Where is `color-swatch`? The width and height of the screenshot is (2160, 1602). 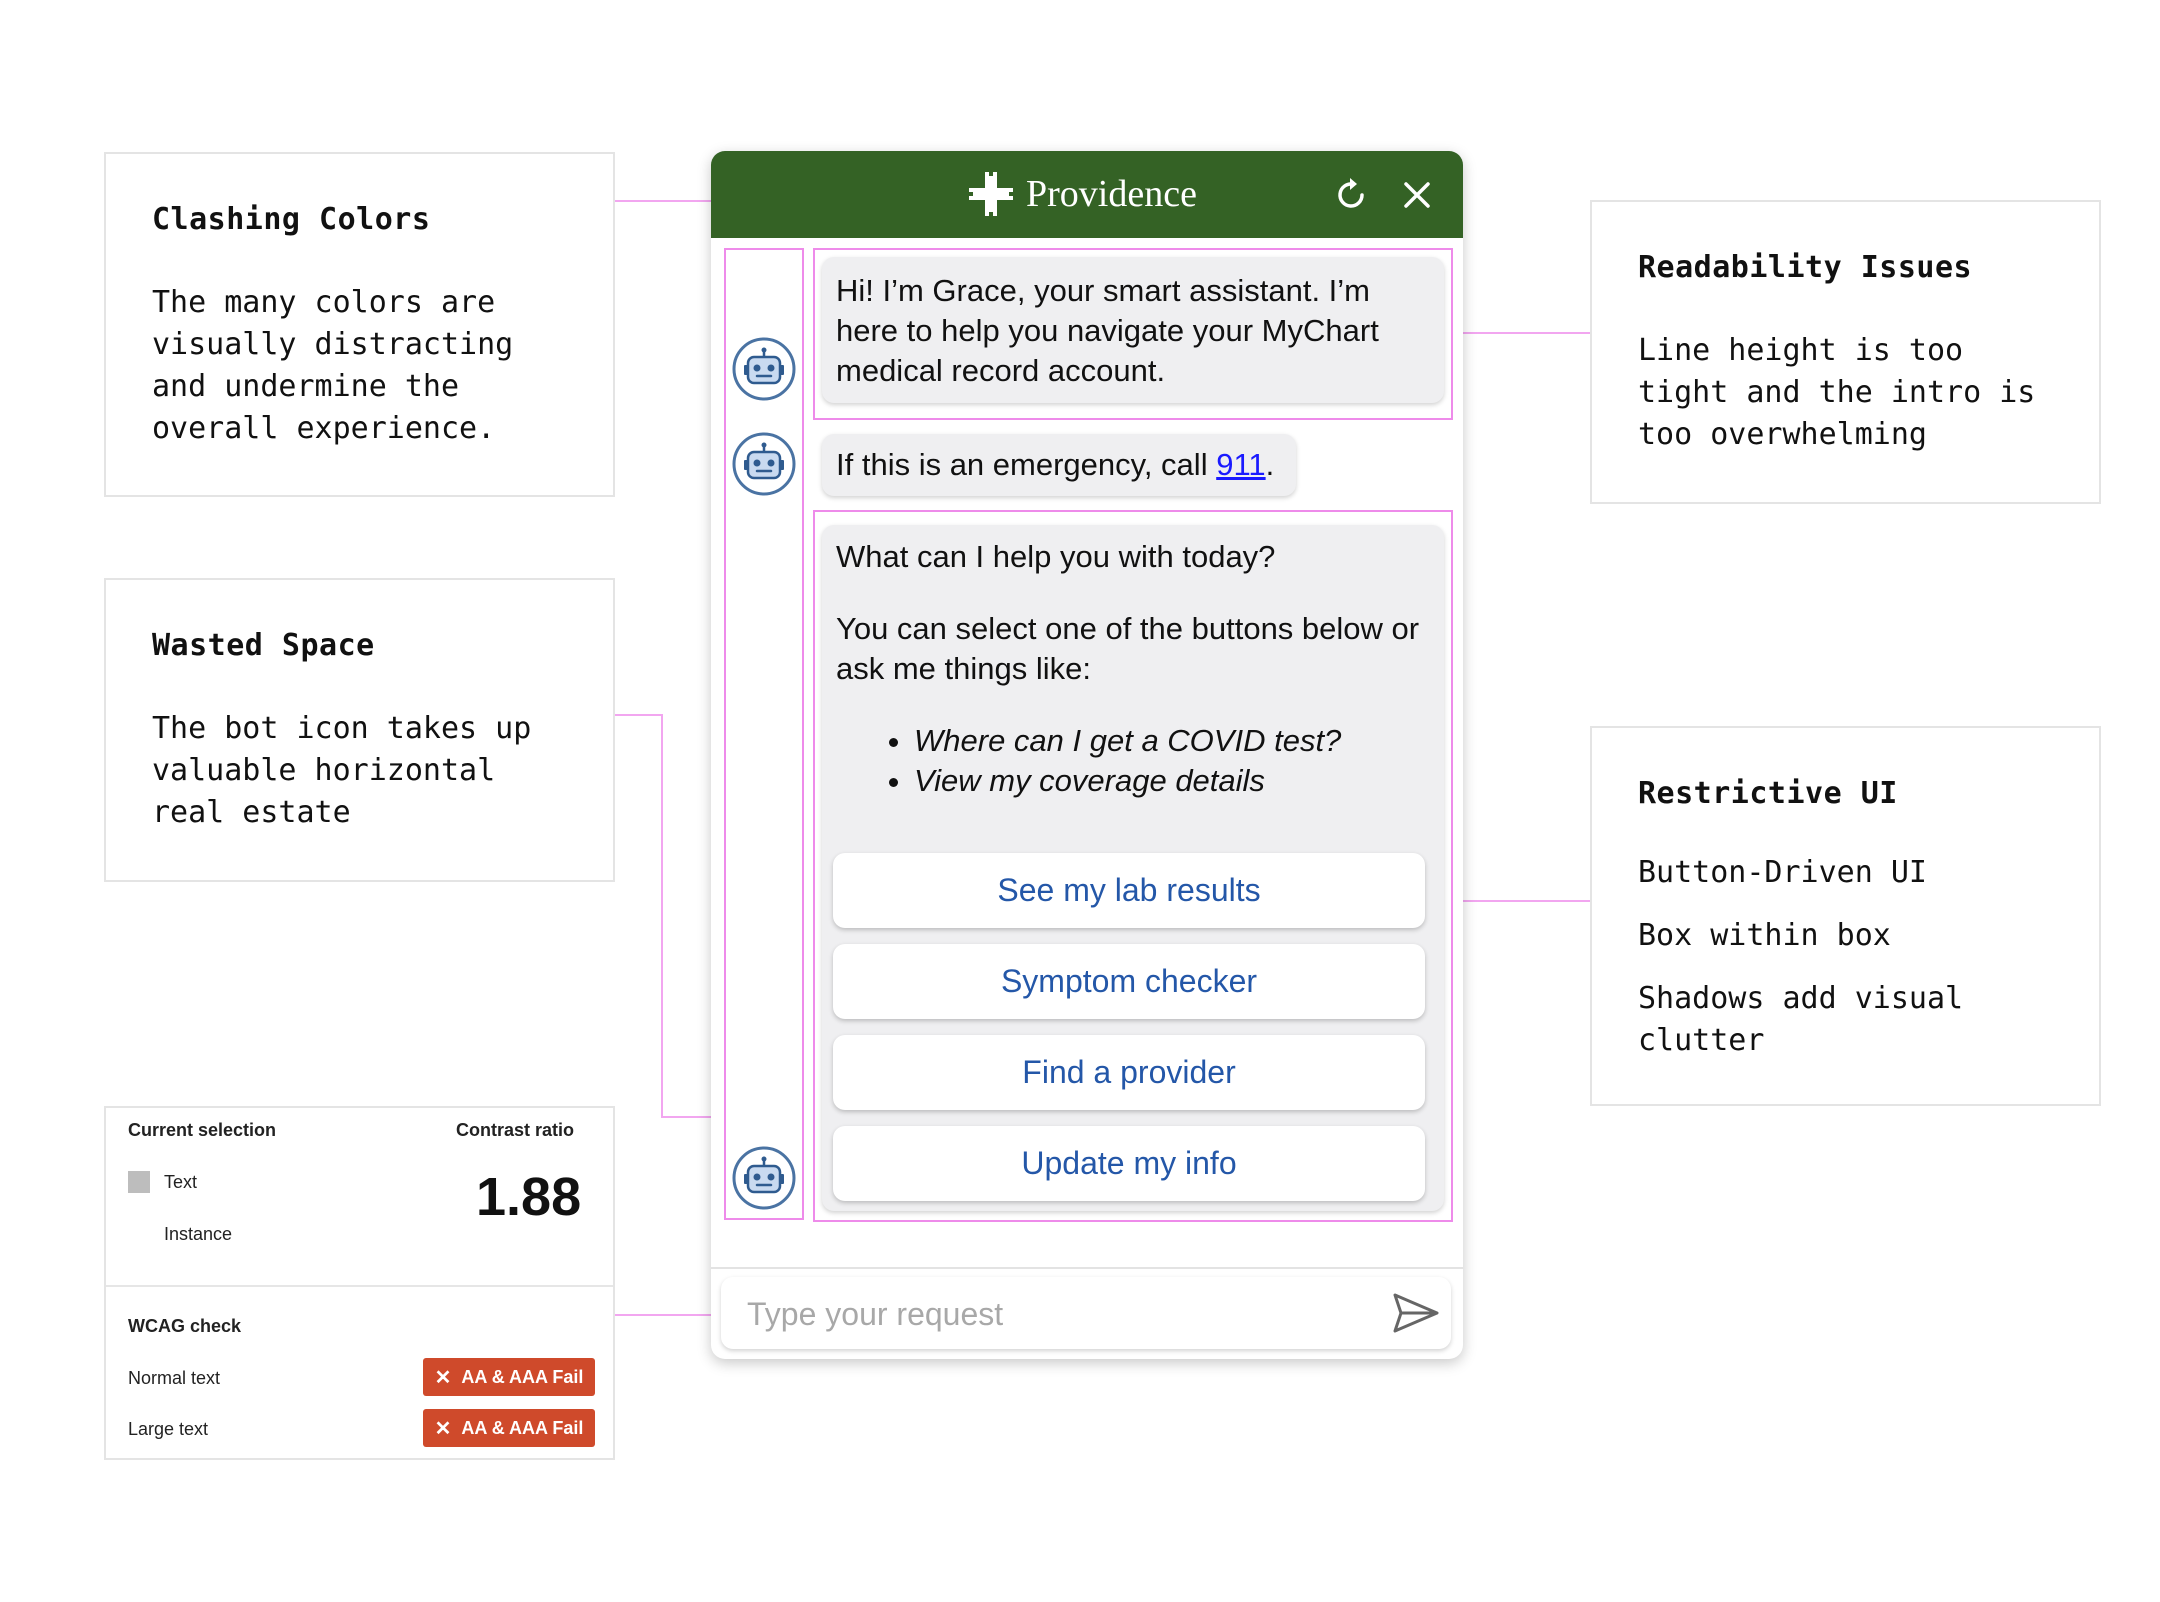 color-swatch is located at coordinates (139, 1182).